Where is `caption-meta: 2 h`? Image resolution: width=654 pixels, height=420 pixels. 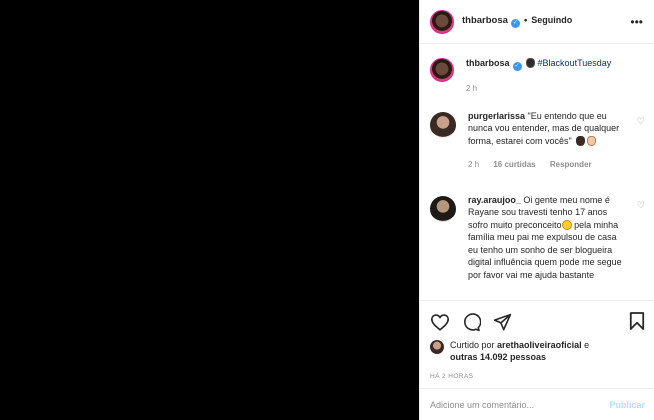 caption-meta: 2 h is located at coordinates (546, 89).